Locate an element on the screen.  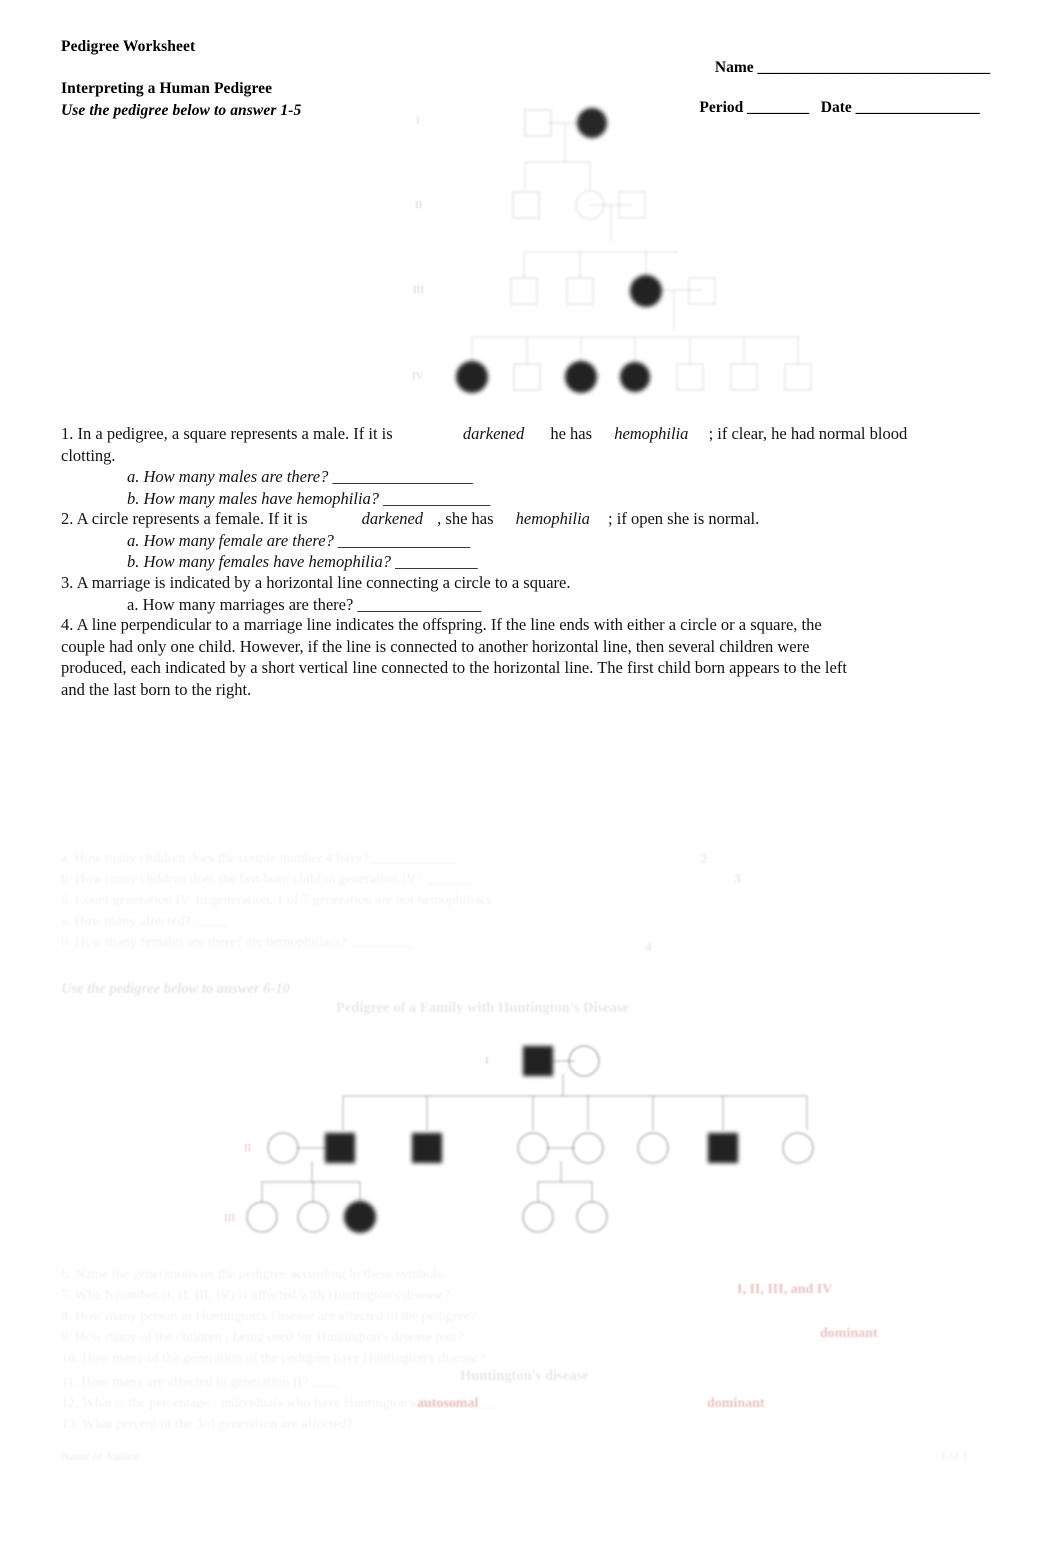
question-2-tail: ; if open she is normal. is located at coordinates (684, 518).